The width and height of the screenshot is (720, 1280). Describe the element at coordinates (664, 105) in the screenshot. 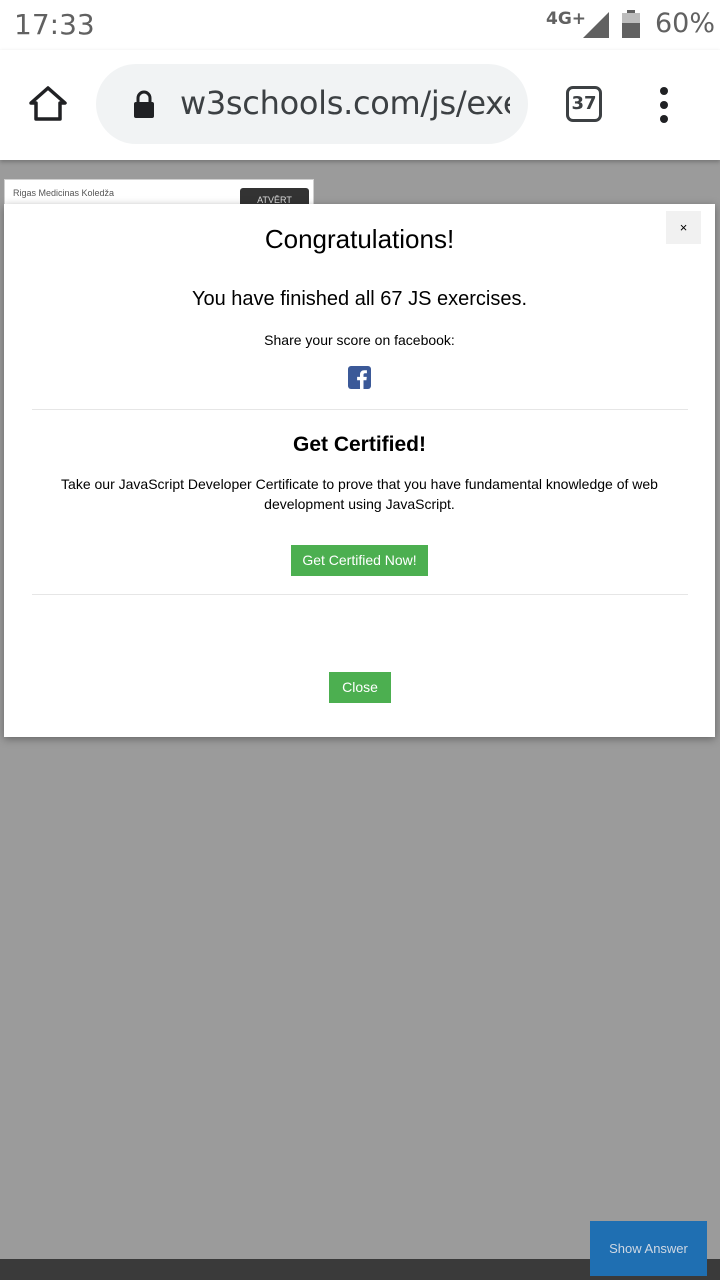

I see `more-options-icon` at that location.